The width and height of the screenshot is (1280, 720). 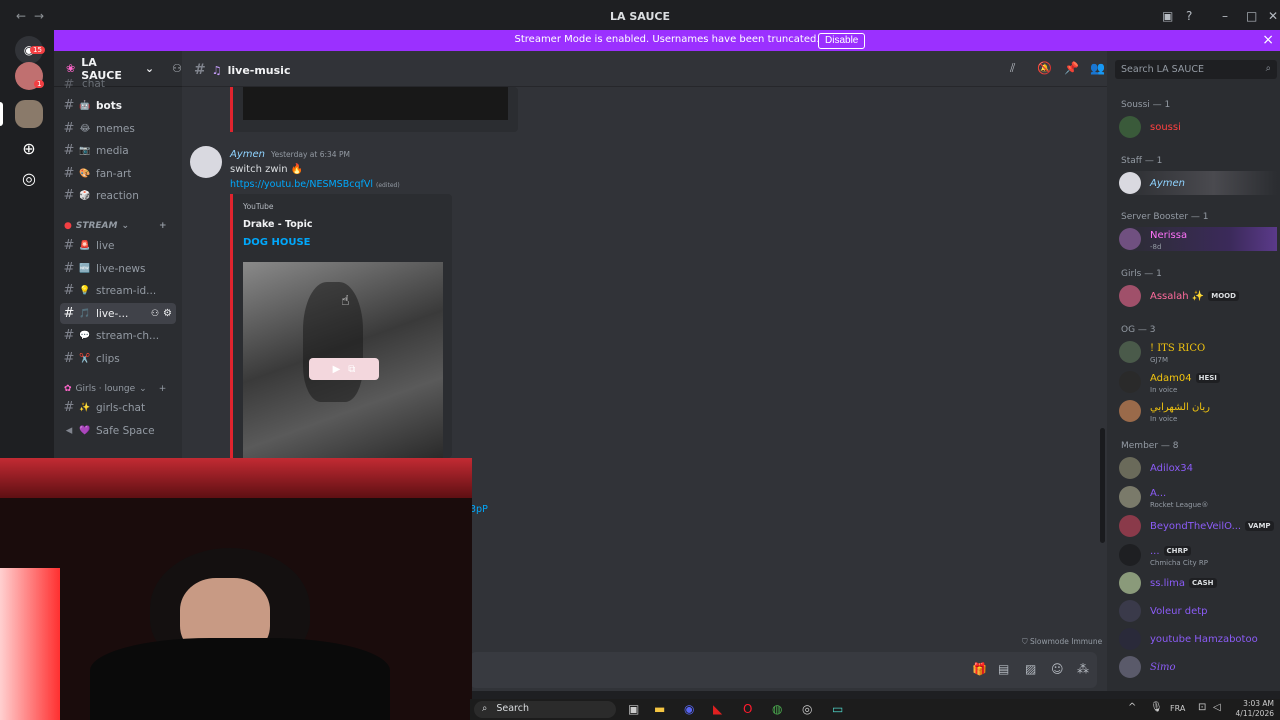 I want to click on add-member-icon: ⚇, so click(x=155, y=314).